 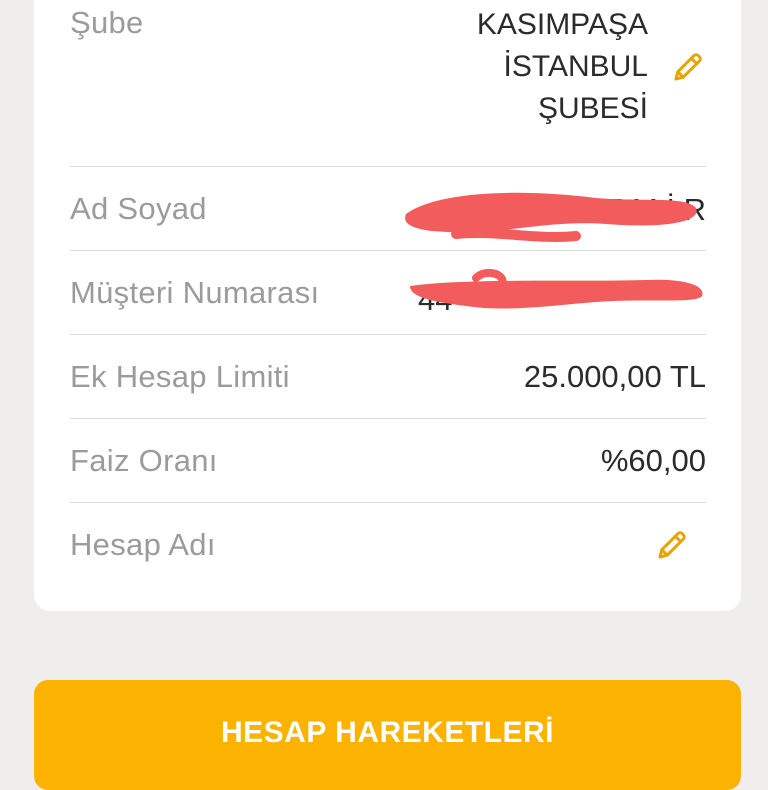 What do you see at coordinates (388, 377) in the screenshot?
I see `overdraft-limit-row: Ek Hesap Limiti 25.000,00 TL` at bounding box center [388, 377].